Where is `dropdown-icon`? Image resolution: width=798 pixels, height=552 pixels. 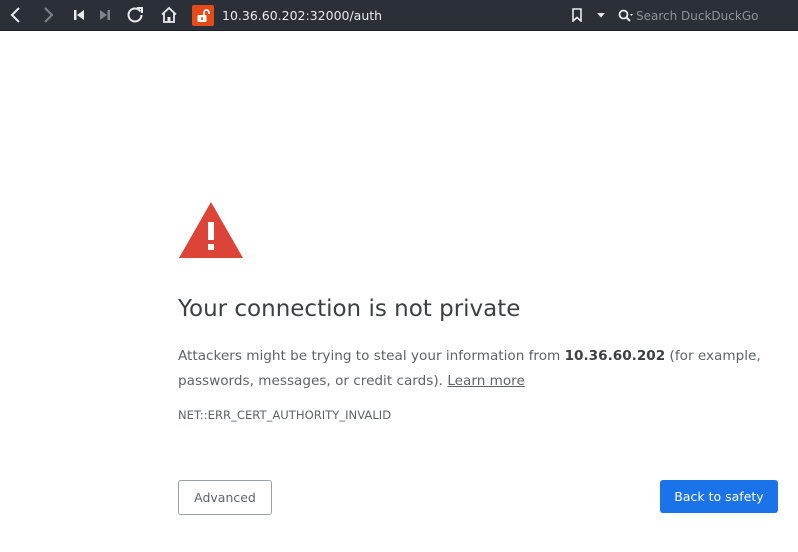 dropdown-icon is located at coordinates (601, 15).